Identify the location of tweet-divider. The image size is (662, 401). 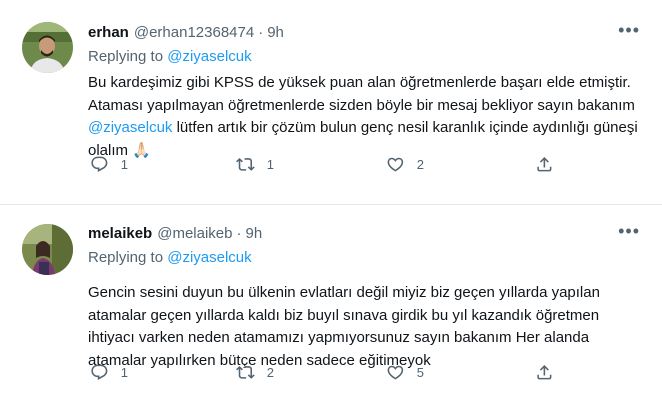
(331, 204).